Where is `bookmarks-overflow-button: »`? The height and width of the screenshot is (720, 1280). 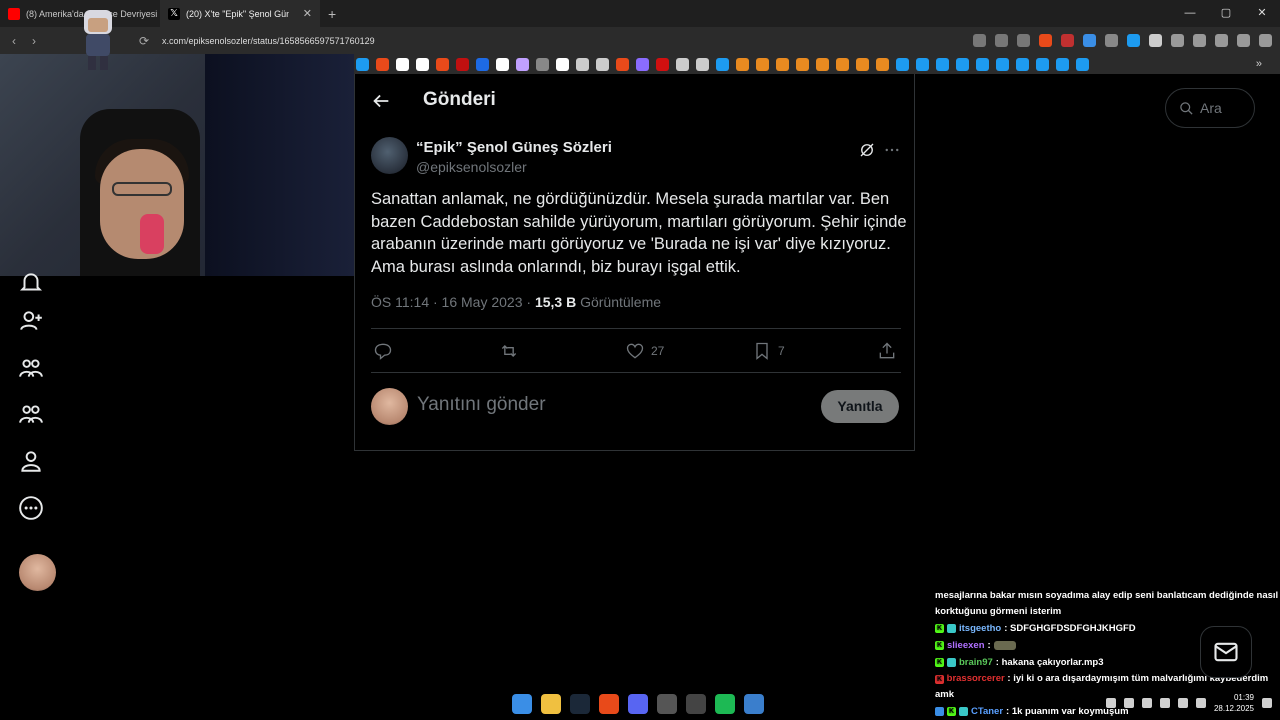 bookmarks-overflow-button: » is located at coordinates (1259, 64).